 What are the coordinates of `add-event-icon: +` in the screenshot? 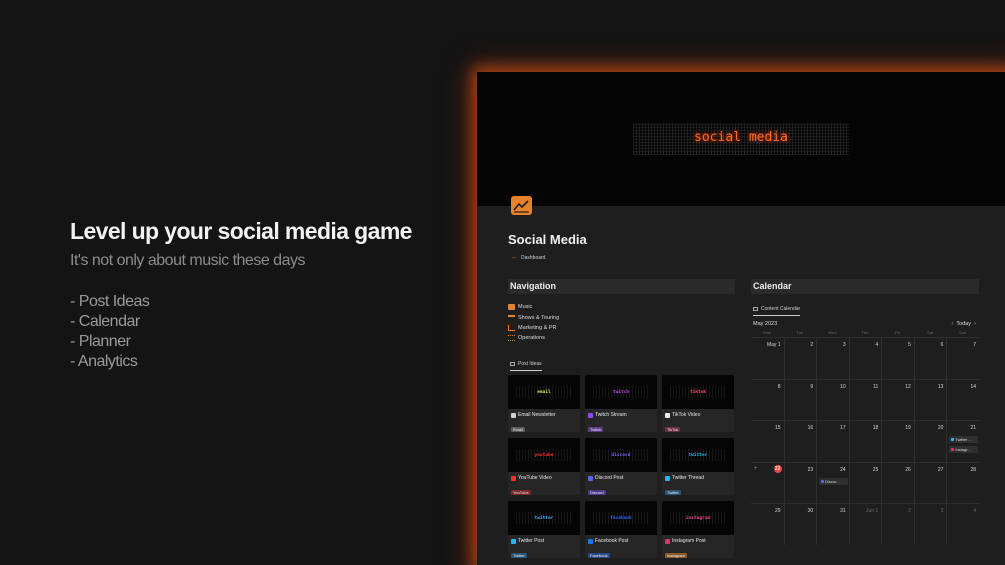 It's located at (756, 469).